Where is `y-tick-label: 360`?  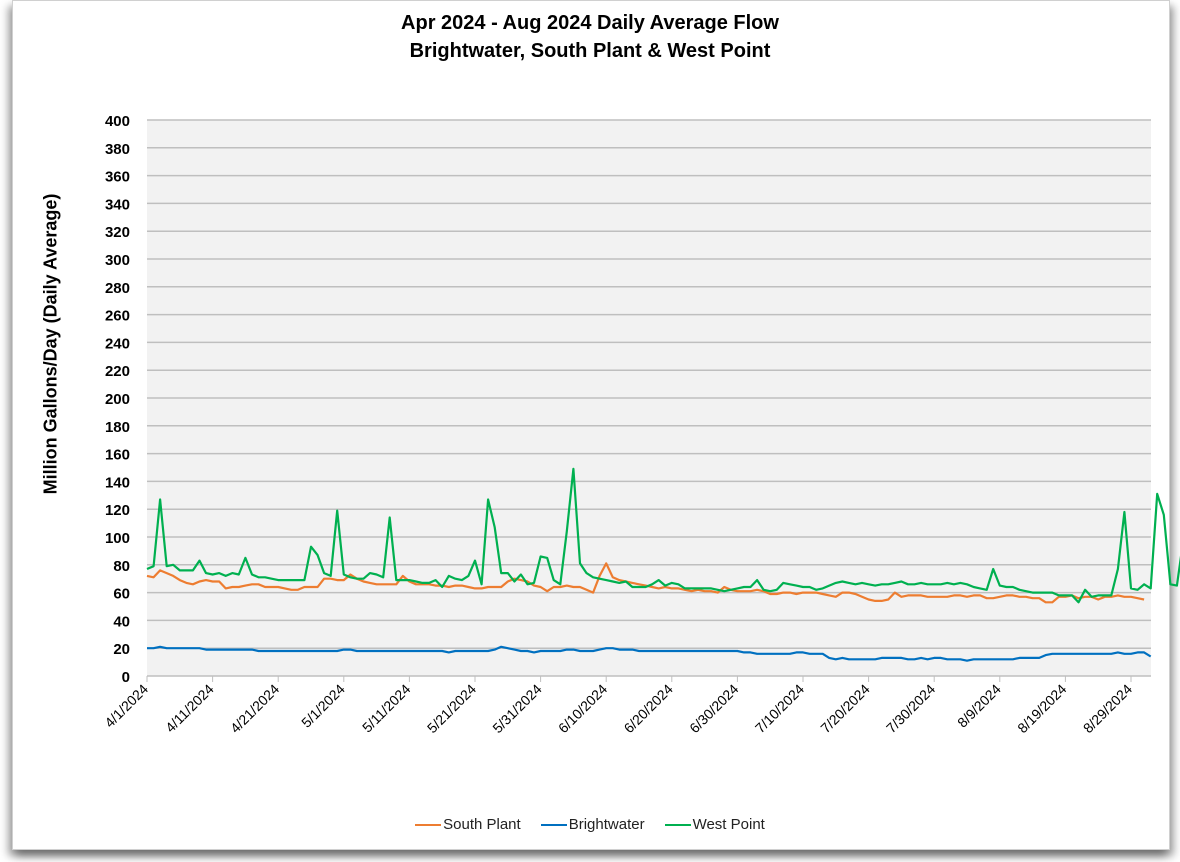 y-tick-label: 360 is located at coordinates (117, 177).